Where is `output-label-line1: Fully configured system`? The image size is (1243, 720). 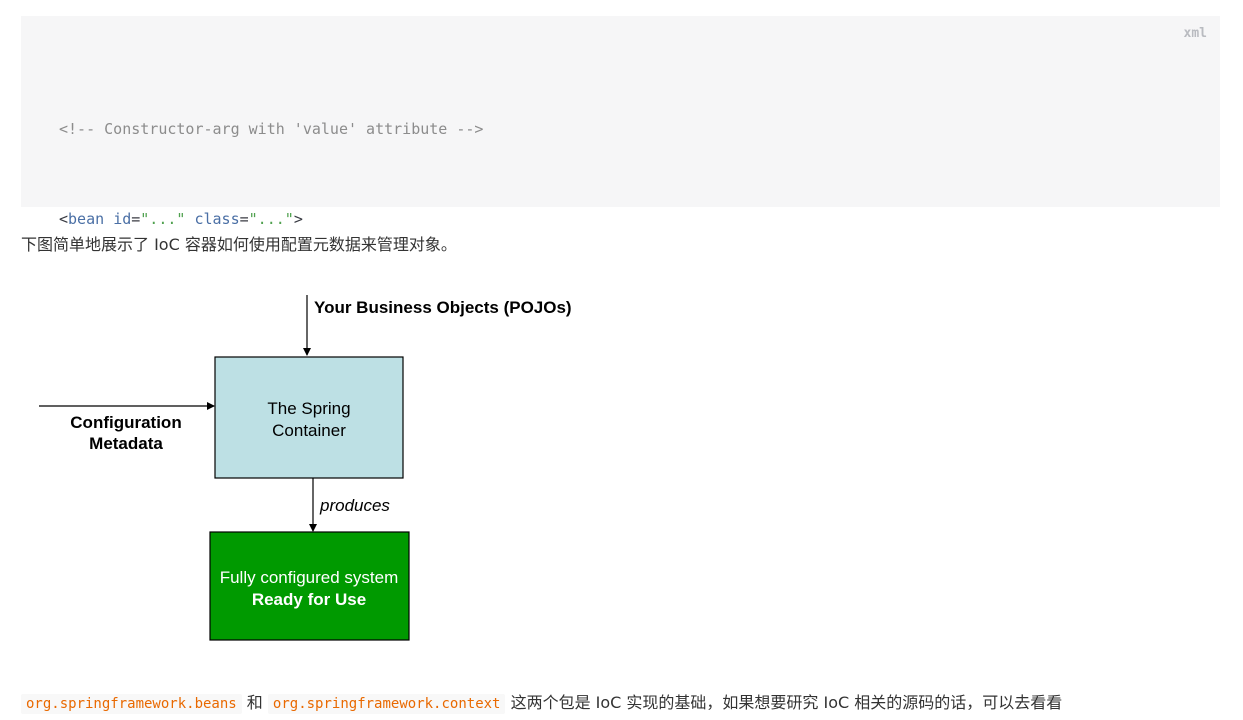
output-label-line1: Fully configured system is located at coordinates (309, 577).